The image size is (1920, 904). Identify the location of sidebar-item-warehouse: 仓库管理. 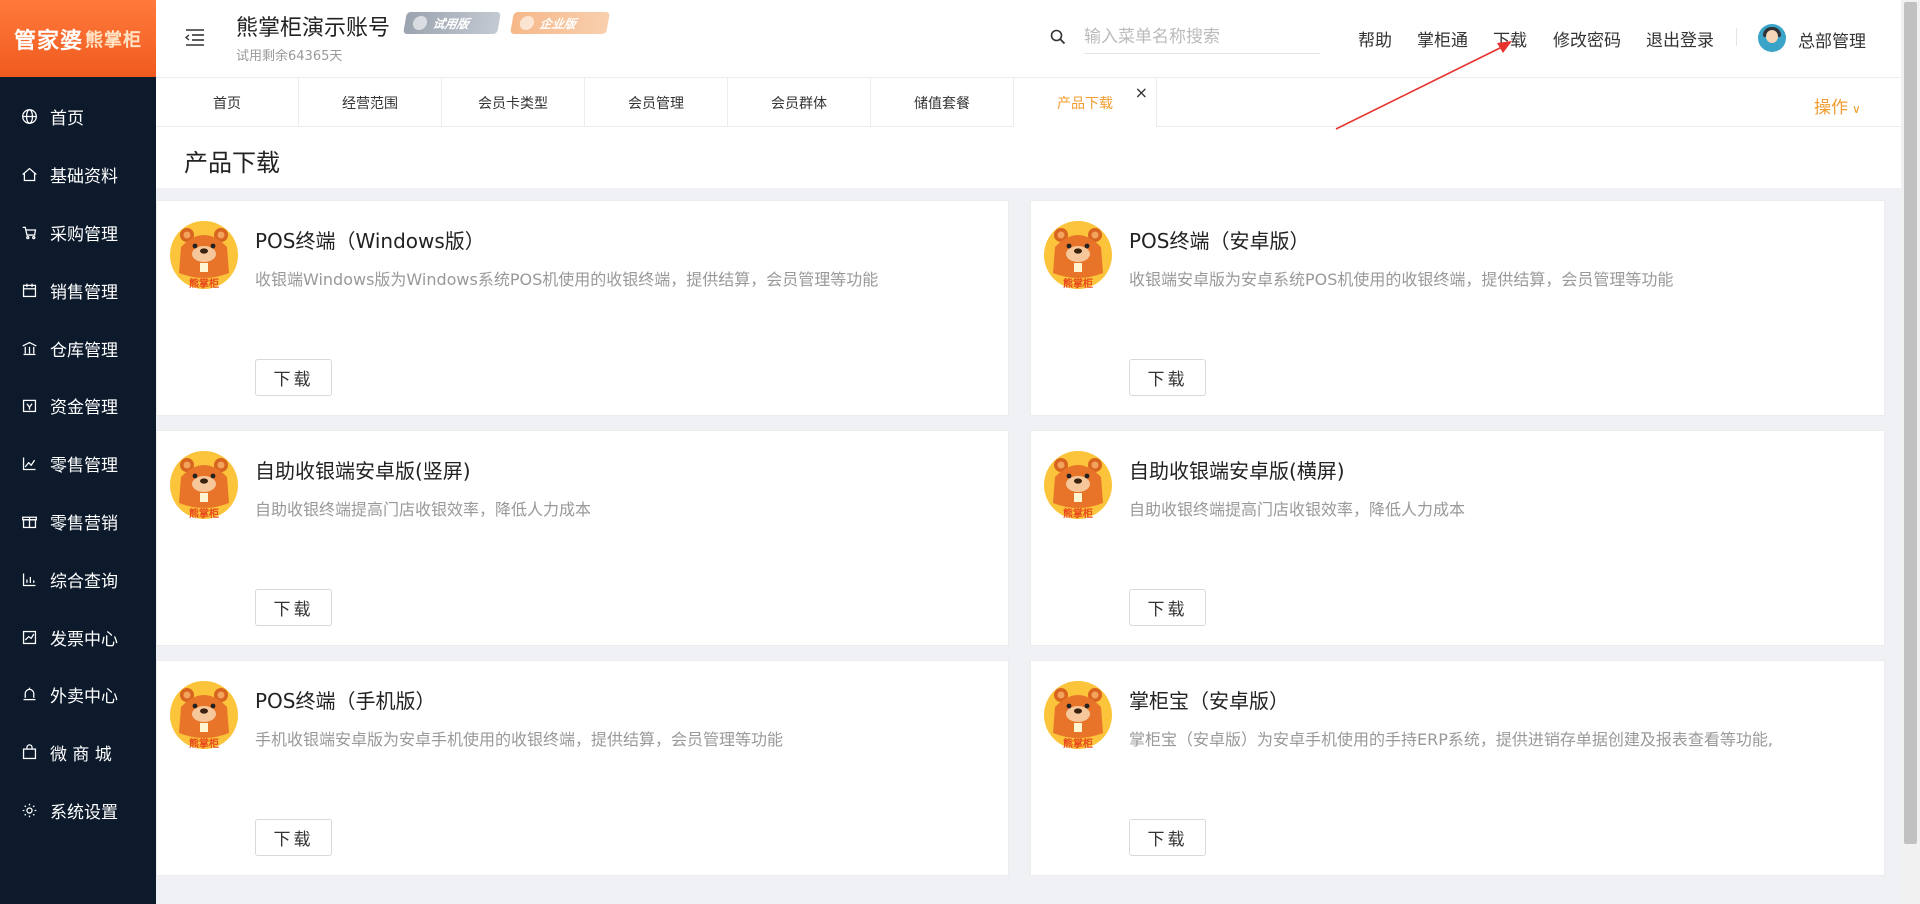
(78, 348).